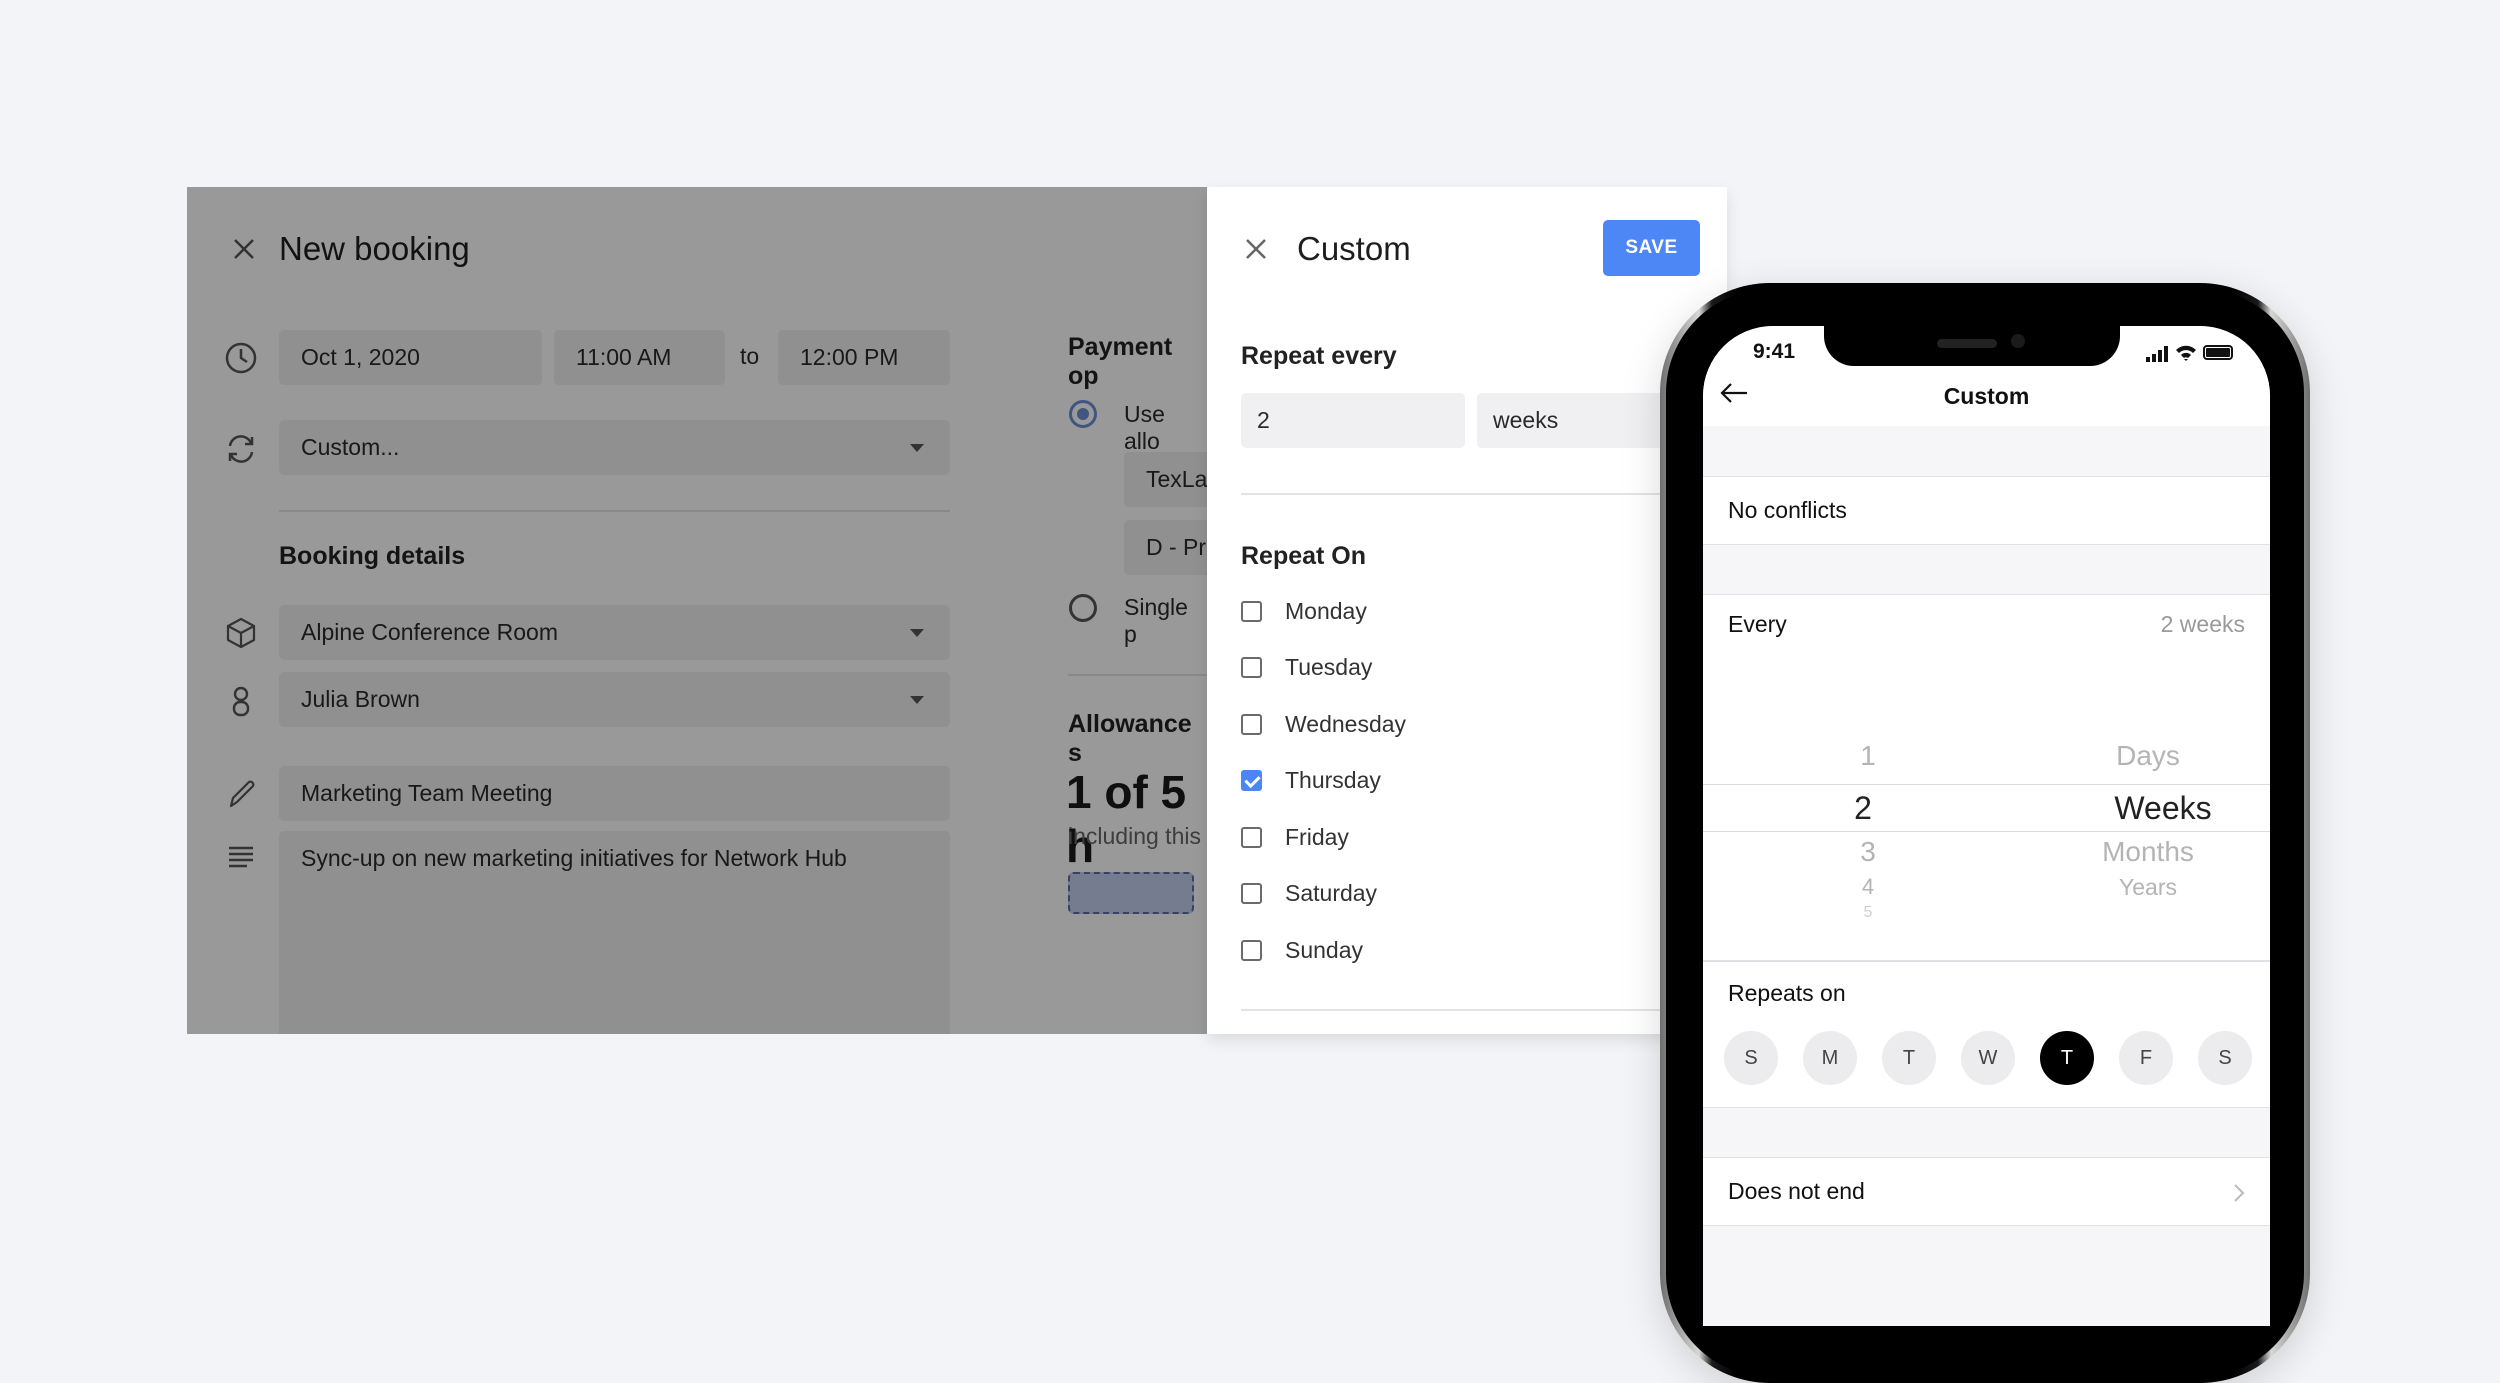  Describe the element at coordinates (1986, 396) in the screenshot. I see `phone-nav-title: Custom` at that location.